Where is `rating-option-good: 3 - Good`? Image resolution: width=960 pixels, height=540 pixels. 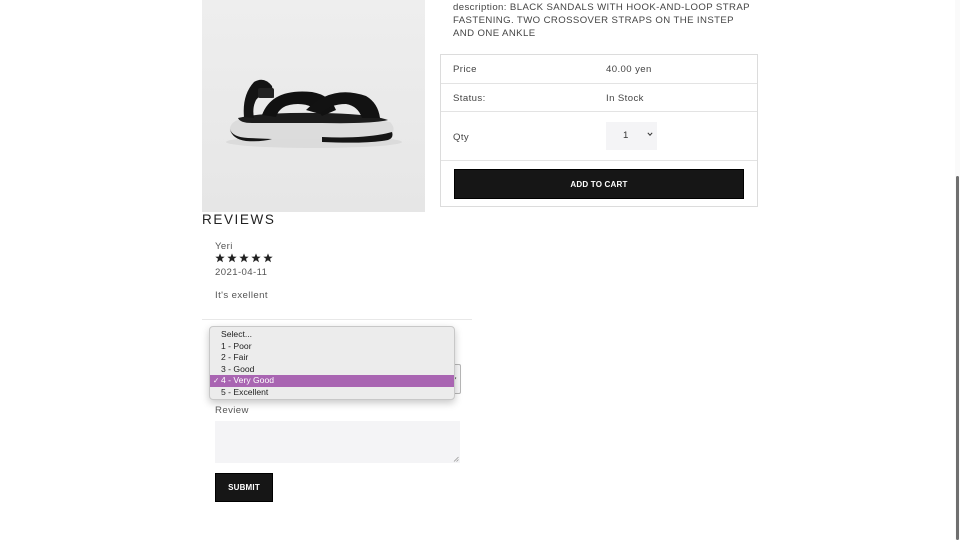
rating-option-good: 3 - Good is located at coordinates (332, 370).